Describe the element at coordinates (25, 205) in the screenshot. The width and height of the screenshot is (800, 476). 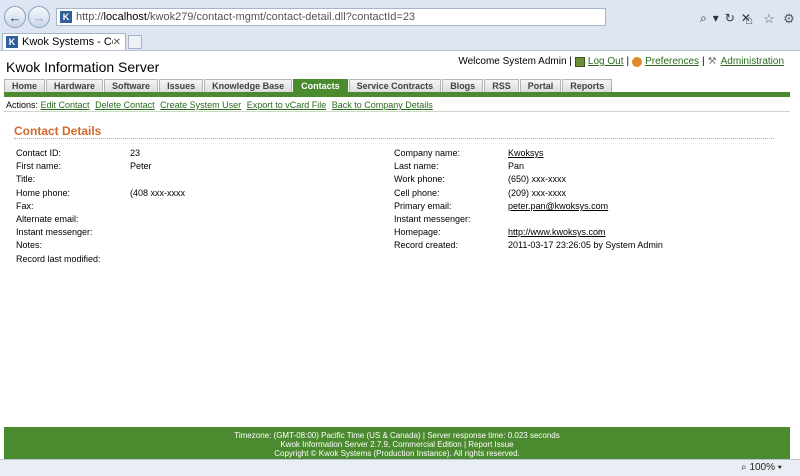
I see `left-field-label: Fax:` at that location.